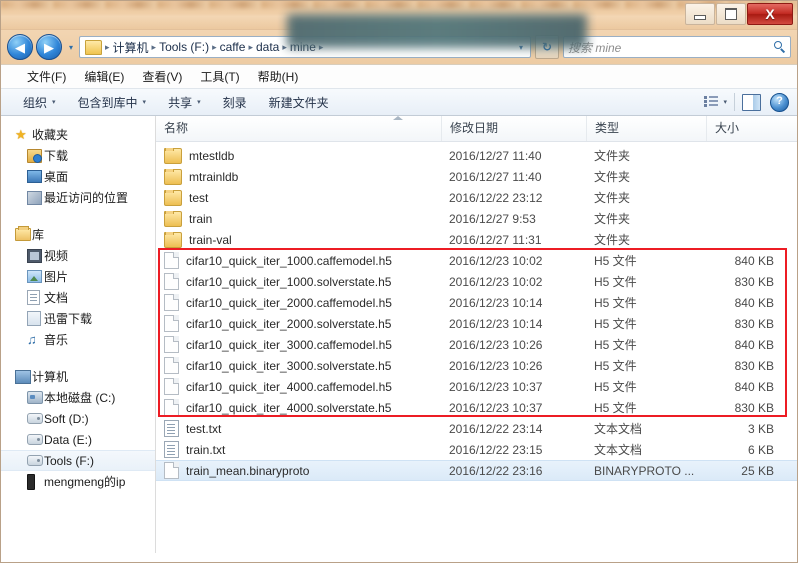 The image size is (798, 563). Describe the element at coordinates (476, 155) in the screenshot. I see `table-row: mtestldb 2016/12/27 11:40 文件夹` at that location.